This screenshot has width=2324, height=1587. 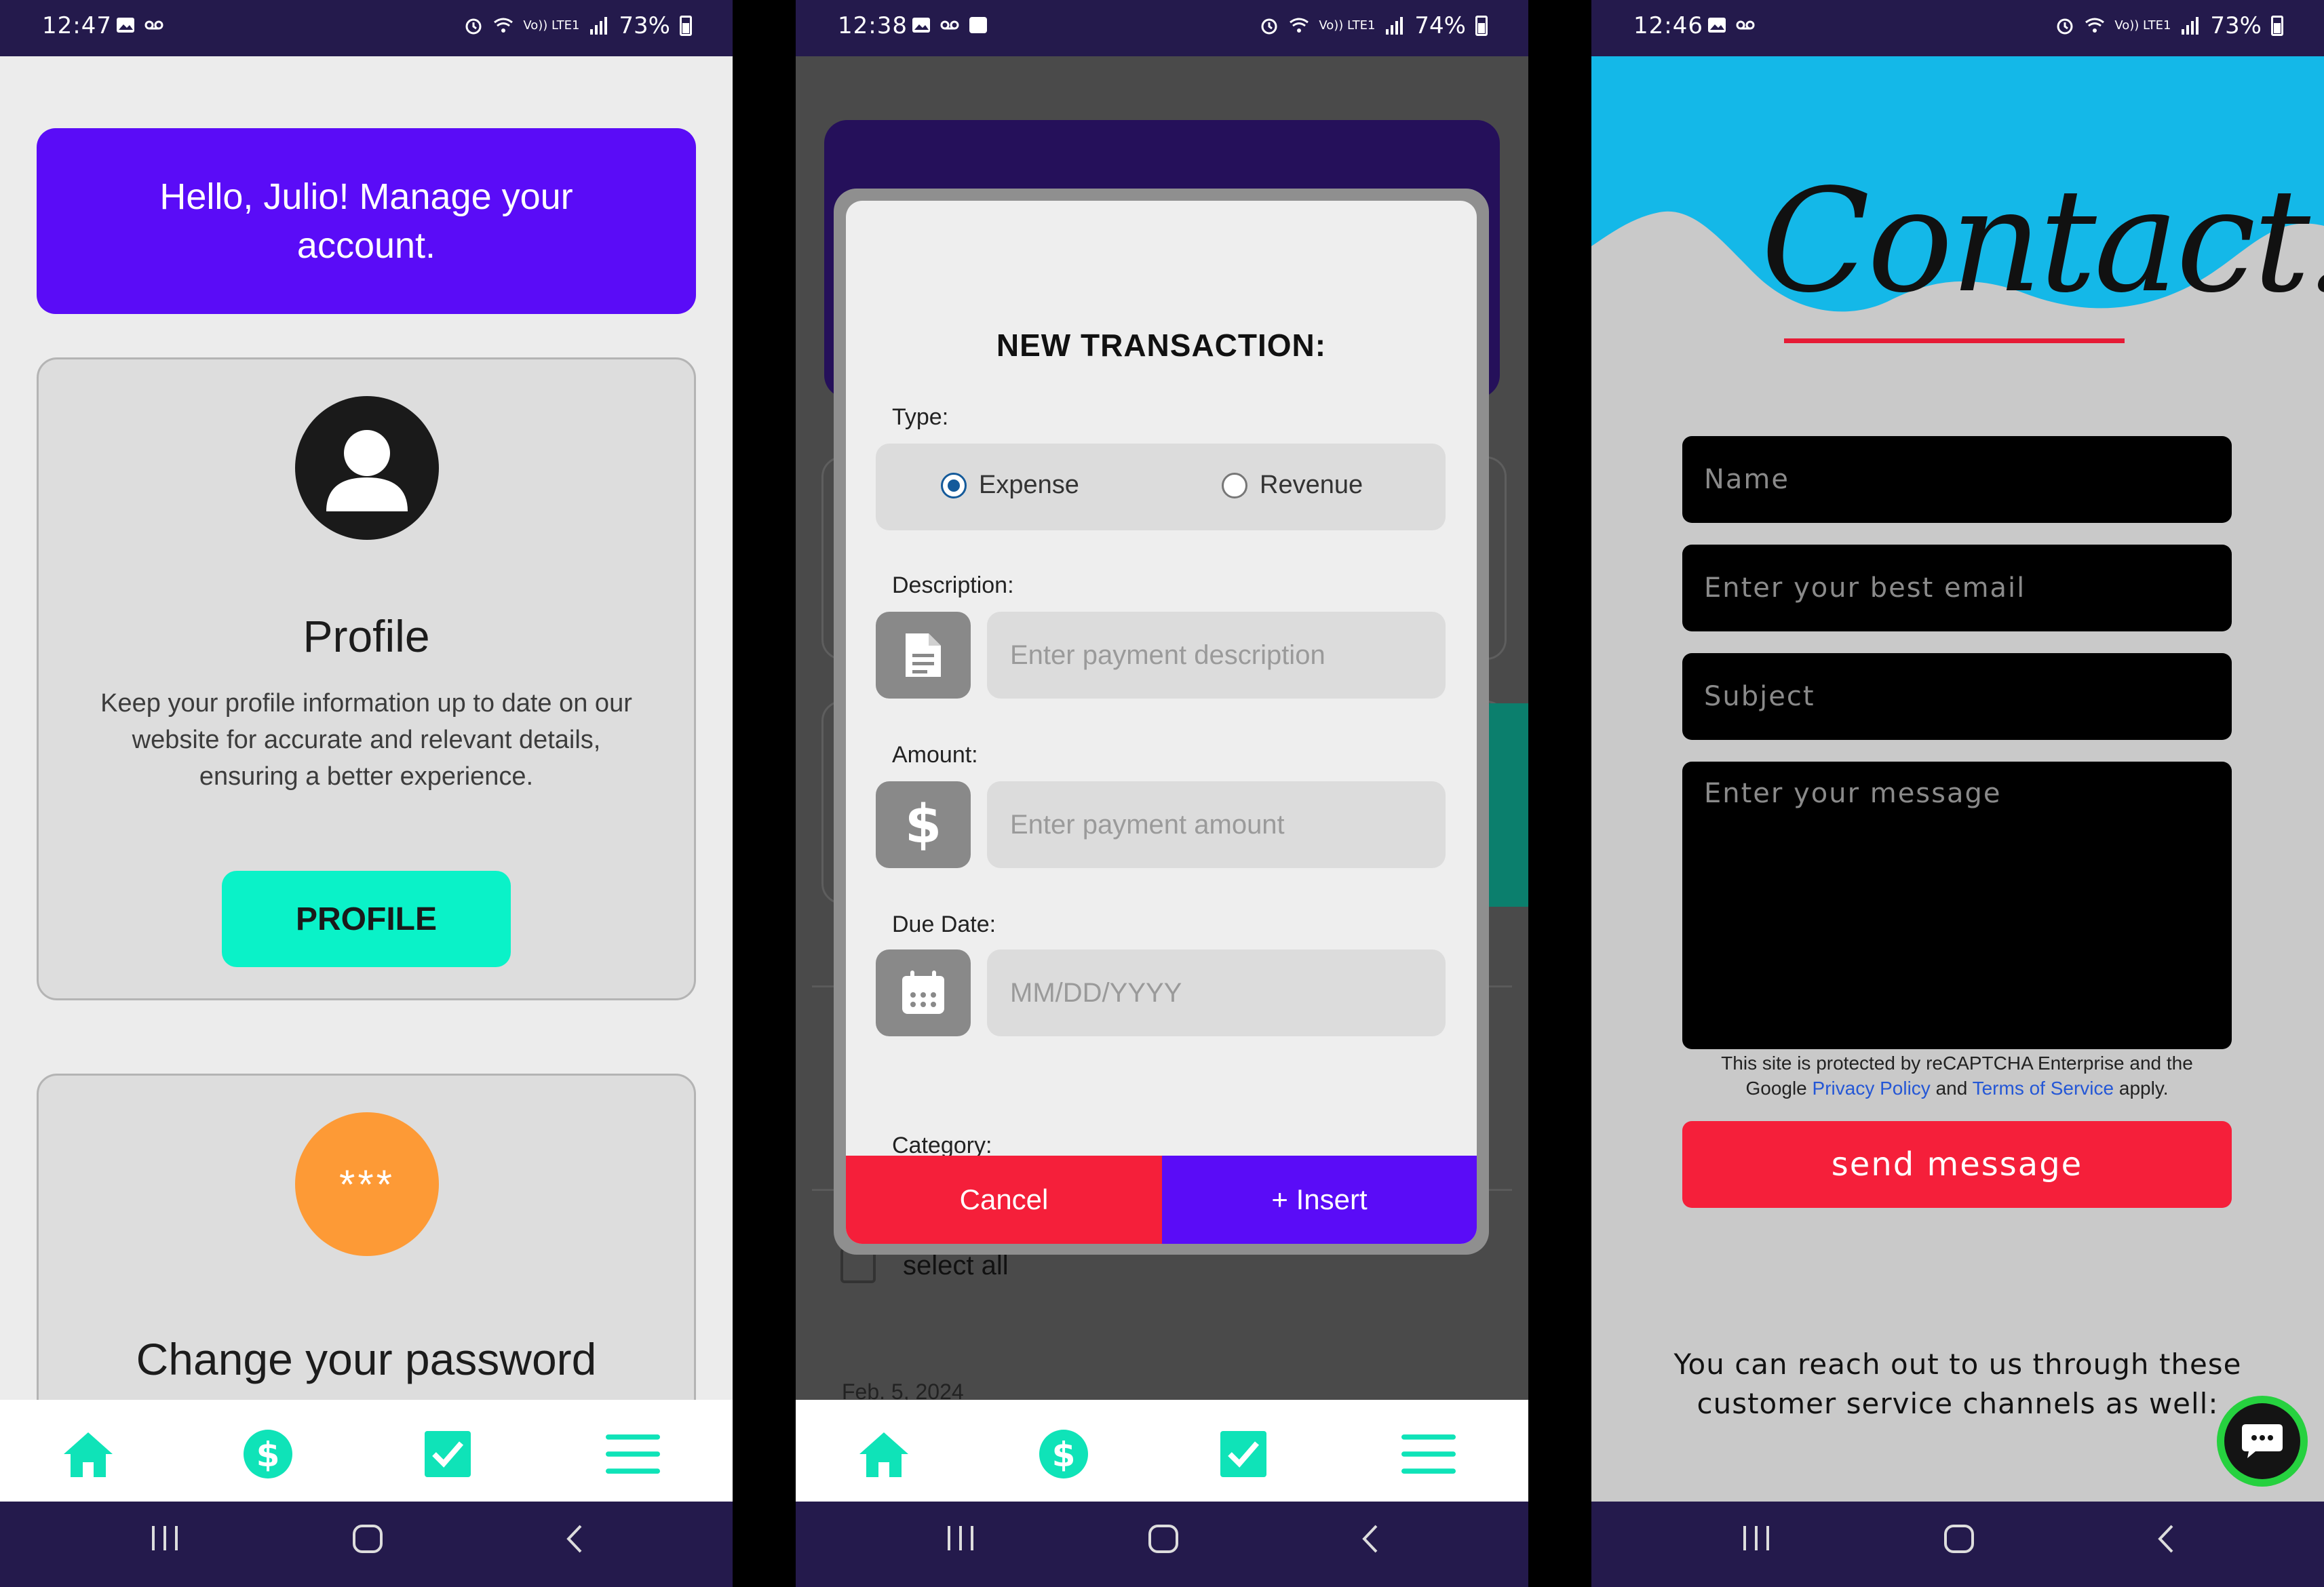 I want to click on name-input, so click(x=1957, y=480).